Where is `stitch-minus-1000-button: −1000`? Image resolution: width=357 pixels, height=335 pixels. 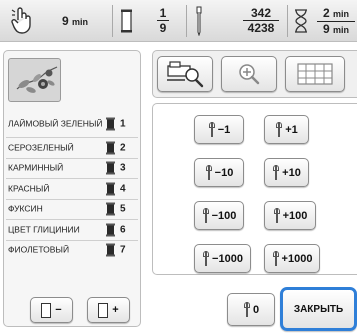 stitch-minus-1000-button: −1000 is located at coordinates (222, 258).